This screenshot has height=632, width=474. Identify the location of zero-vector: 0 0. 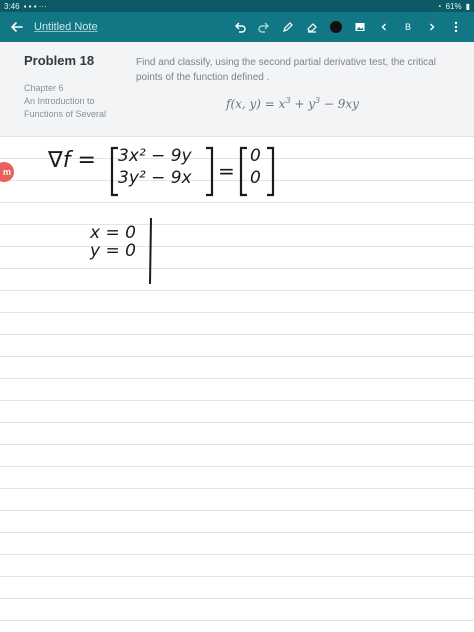
(255, 167).